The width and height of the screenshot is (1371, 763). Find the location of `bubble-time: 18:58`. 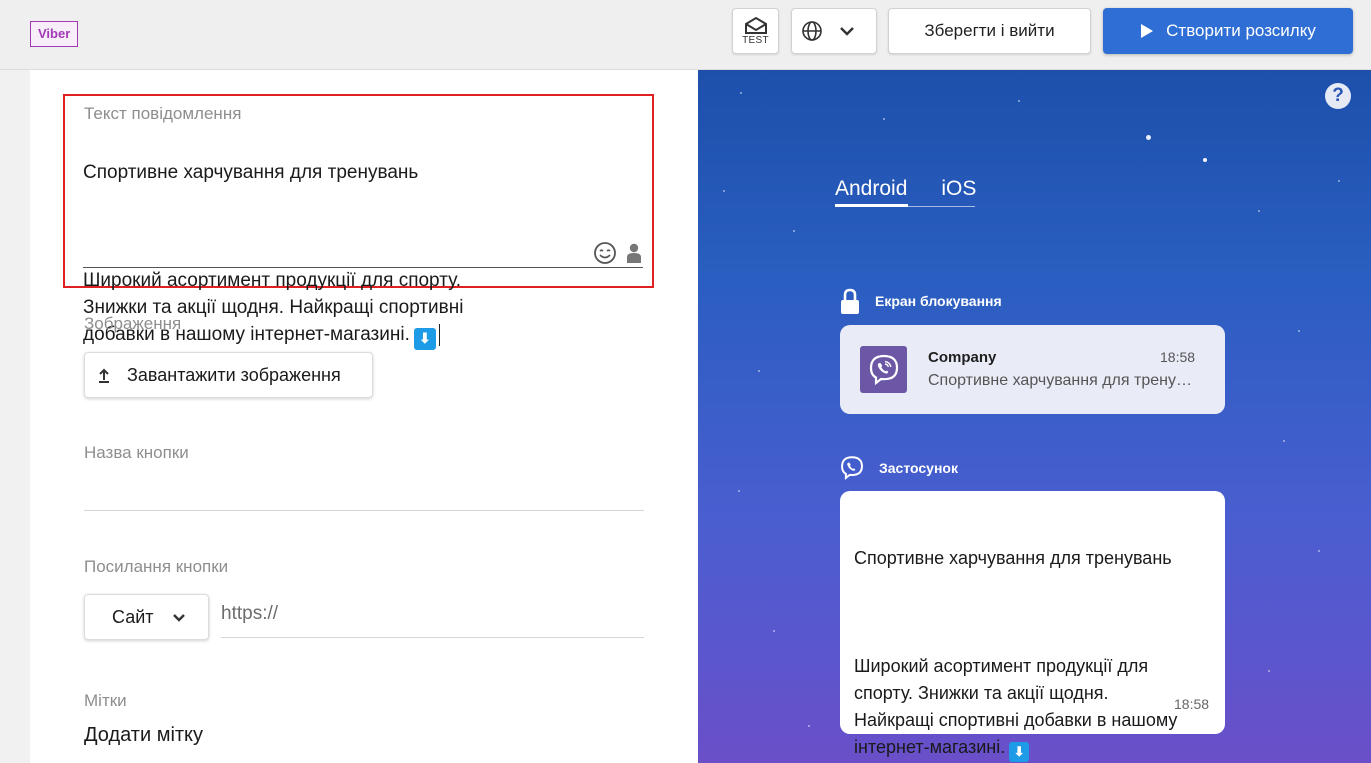

bubble-time: 18:58 is located at coordinates (1192, 704).